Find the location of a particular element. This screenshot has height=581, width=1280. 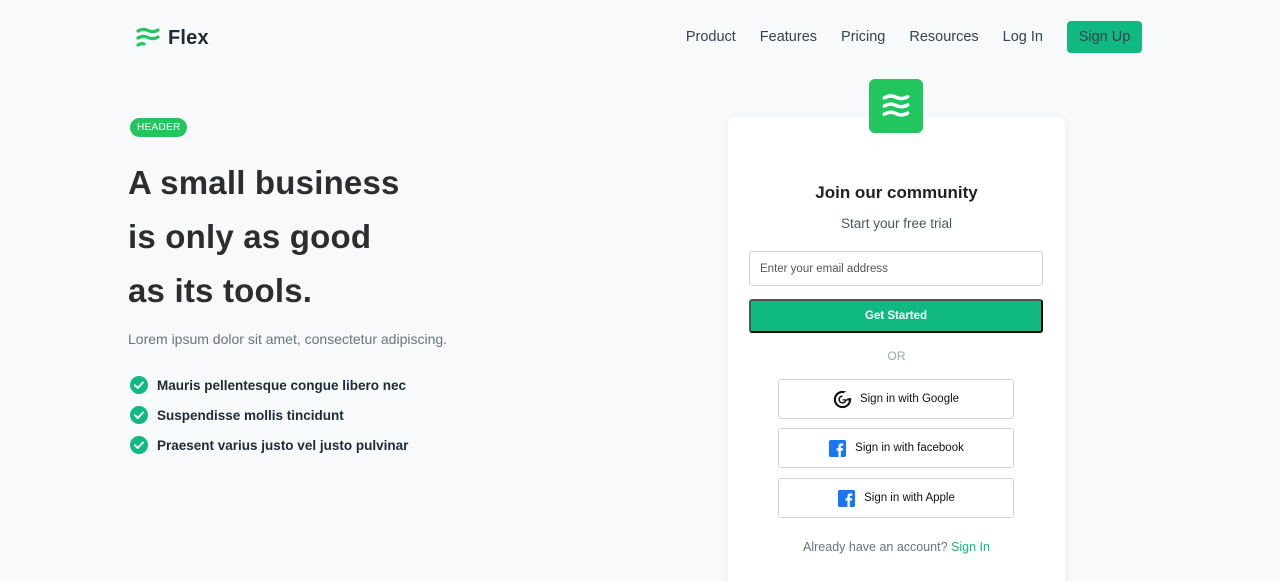

nav-link-resources: Resources is located at coordinates (943, 37).